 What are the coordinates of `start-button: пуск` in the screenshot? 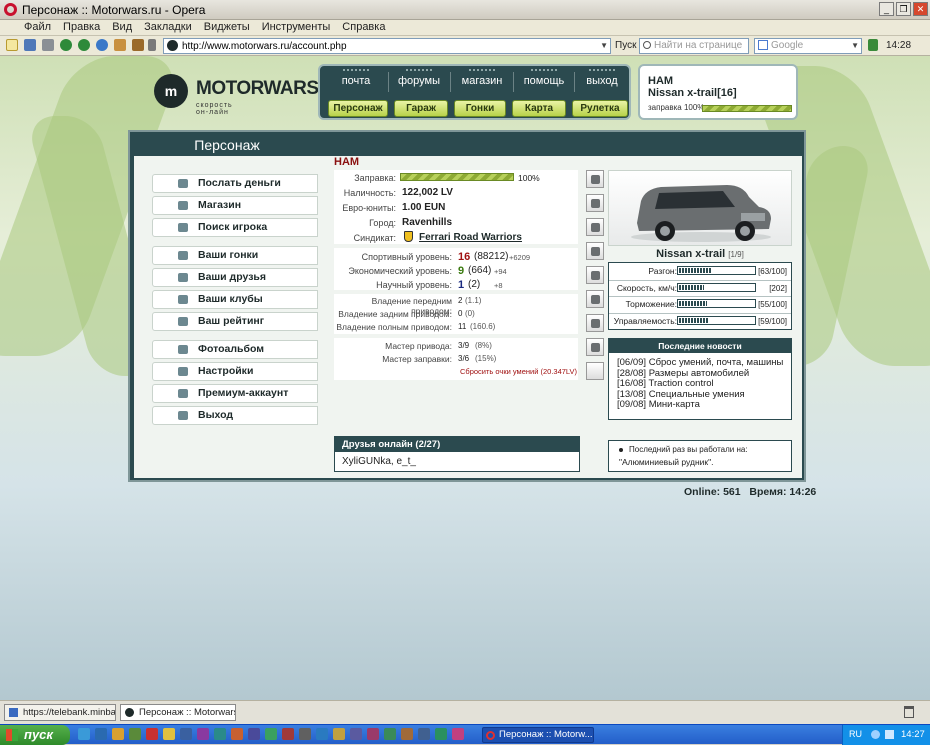 It's located at (35, 735).